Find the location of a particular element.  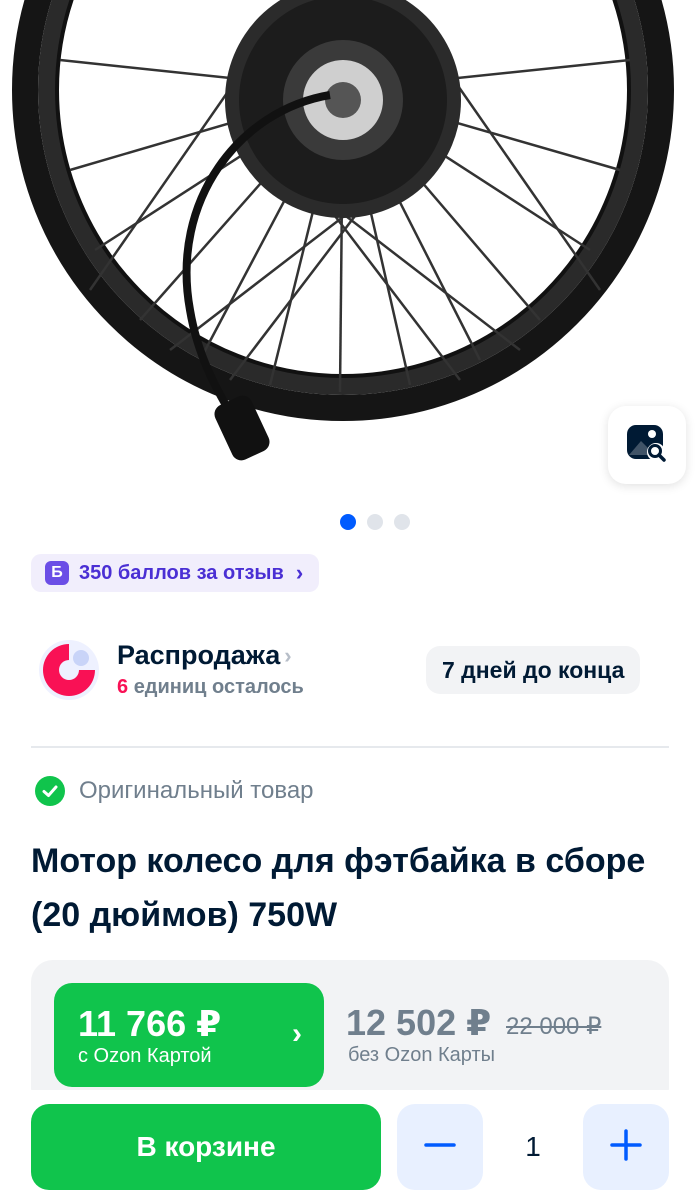

review-bonus-label: 350 баллов за отзыв is located at coordinates (181, 572).